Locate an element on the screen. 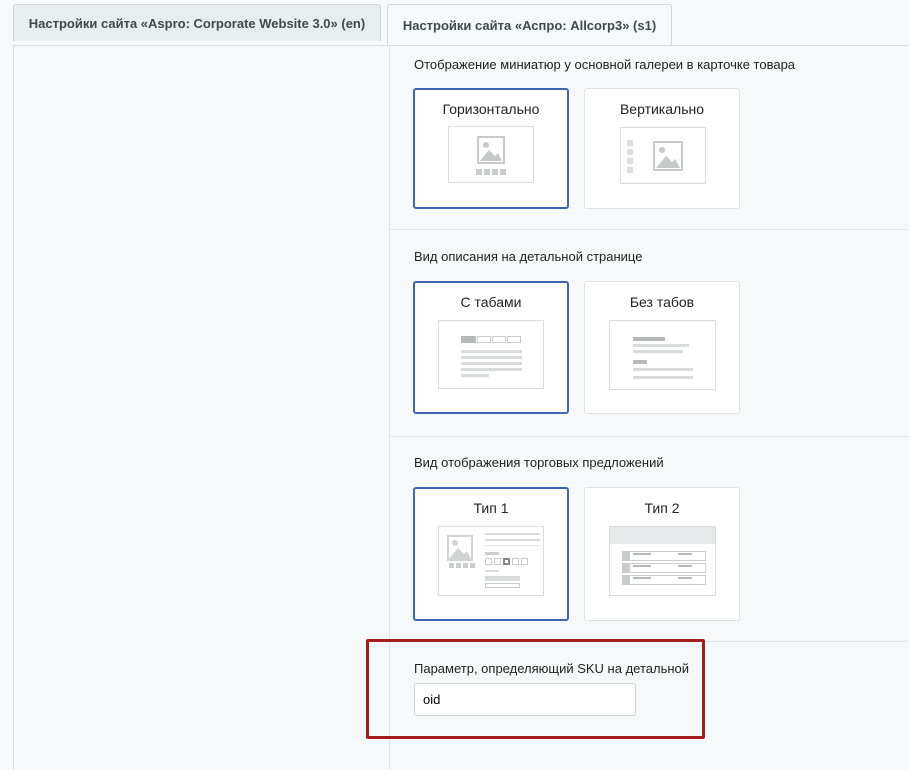 This screenshot has height=770, width=909. option-label: Горизонтально is located at coordinates (491, 109).